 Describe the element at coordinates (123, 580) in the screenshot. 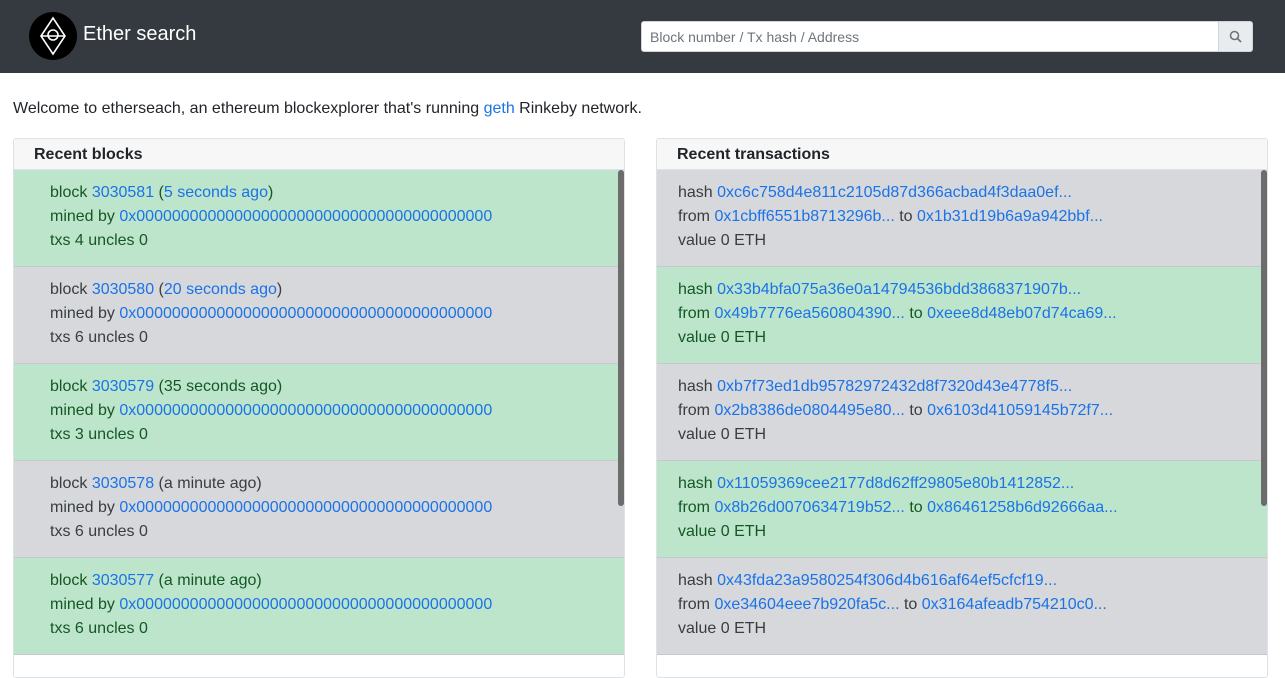

I see `block-number-link: 3030577` at that location.